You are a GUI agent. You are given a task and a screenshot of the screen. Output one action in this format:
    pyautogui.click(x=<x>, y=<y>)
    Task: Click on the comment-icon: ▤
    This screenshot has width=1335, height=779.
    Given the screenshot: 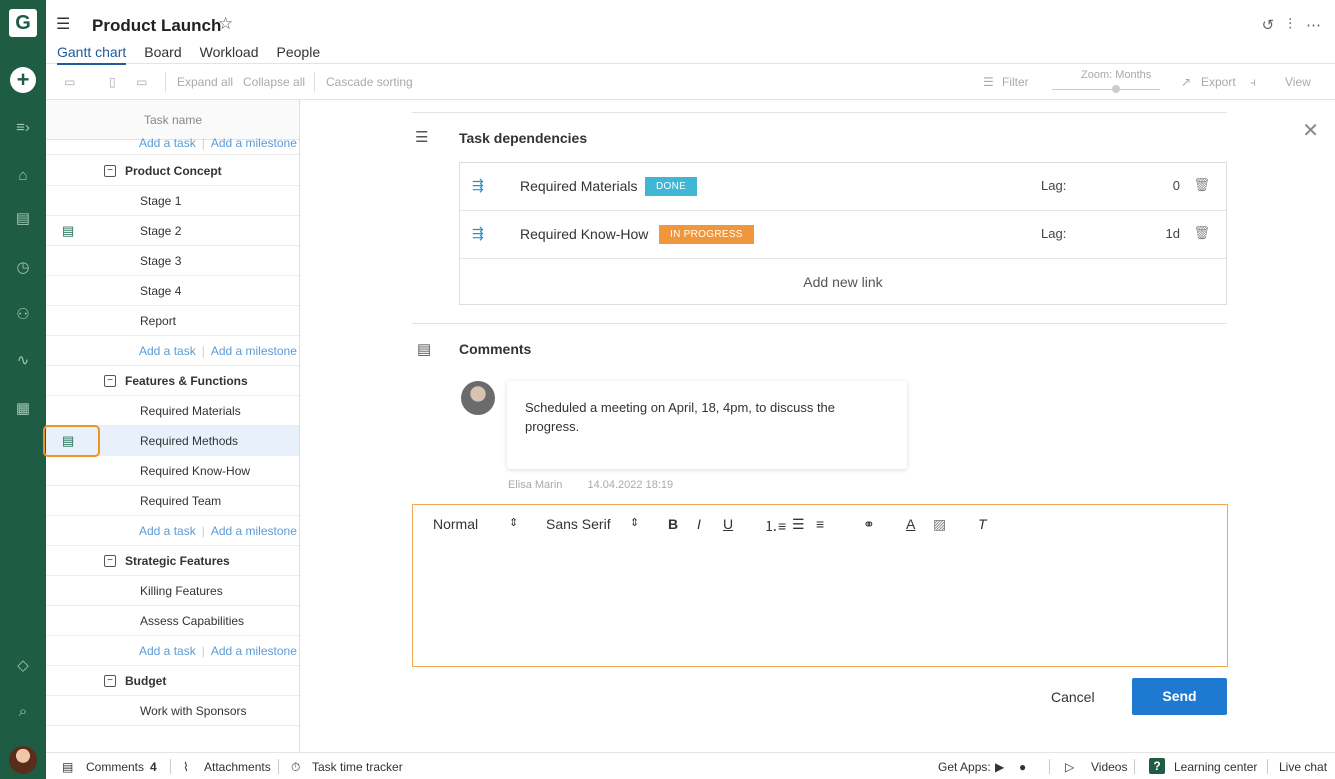 What is the action you would take?
    pyautogui.click(x=68, y=231)
    